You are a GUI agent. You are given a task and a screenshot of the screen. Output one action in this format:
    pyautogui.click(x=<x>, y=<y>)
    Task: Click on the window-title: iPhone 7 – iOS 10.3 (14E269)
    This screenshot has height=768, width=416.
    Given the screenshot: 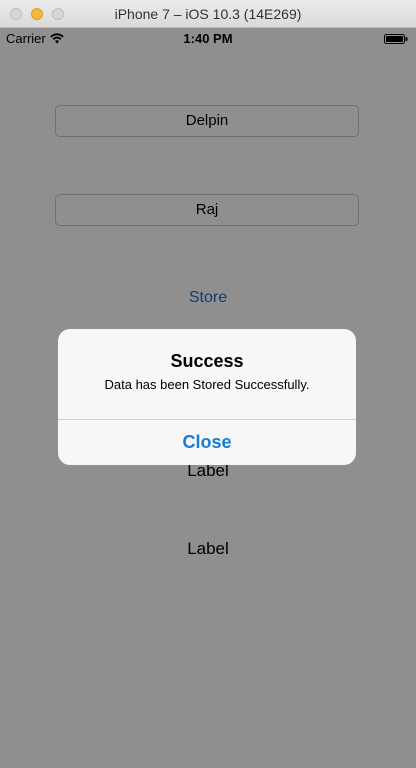 What is the action you would take?
    pyautogui.click(x=208, y=14)
    